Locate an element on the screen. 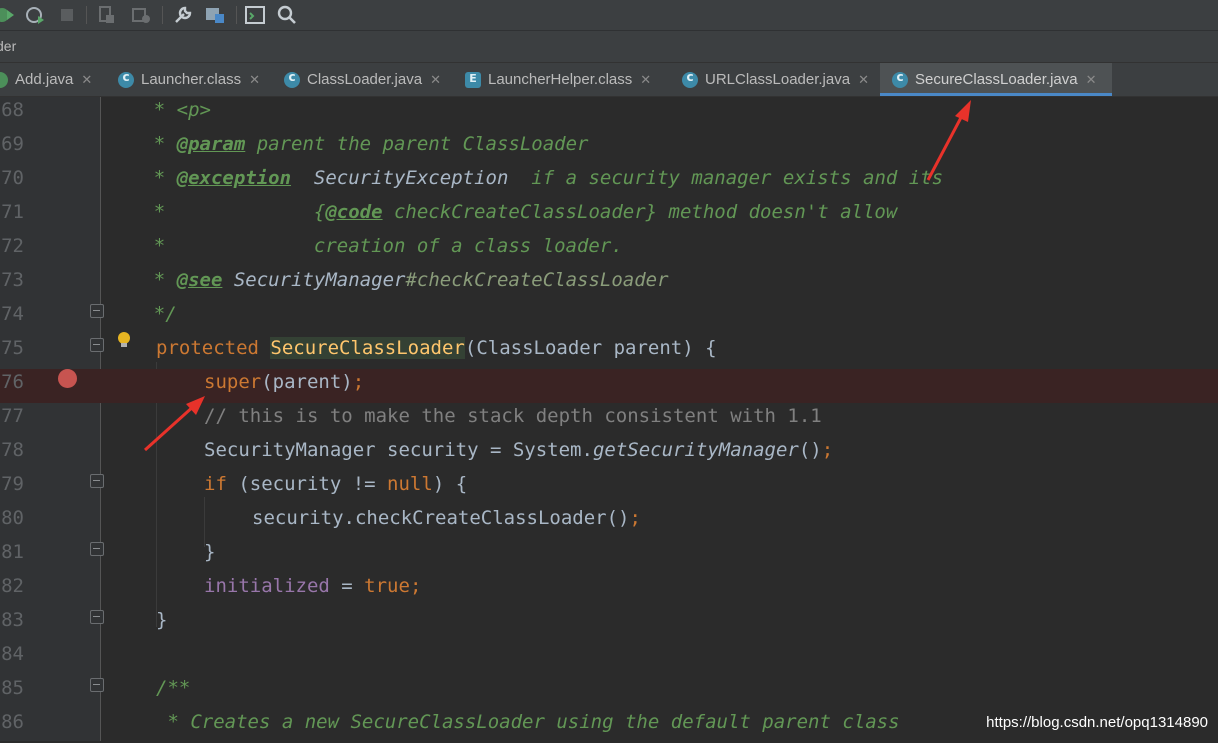 This screenshot has width=1218, height=743. line-number: 78 is located at coordinates (12, 450).